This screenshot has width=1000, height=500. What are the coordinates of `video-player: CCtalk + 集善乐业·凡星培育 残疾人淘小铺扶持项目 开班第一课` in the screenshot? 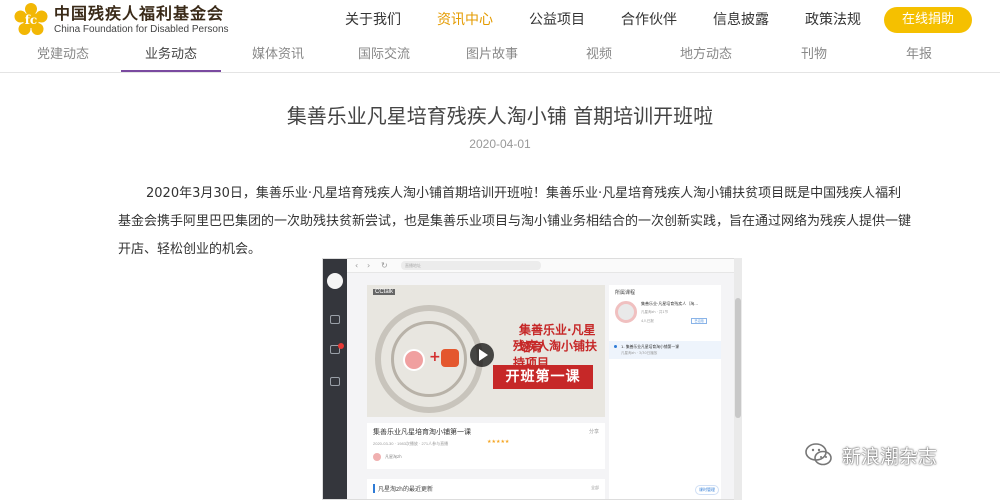 It's located at (486, 351).